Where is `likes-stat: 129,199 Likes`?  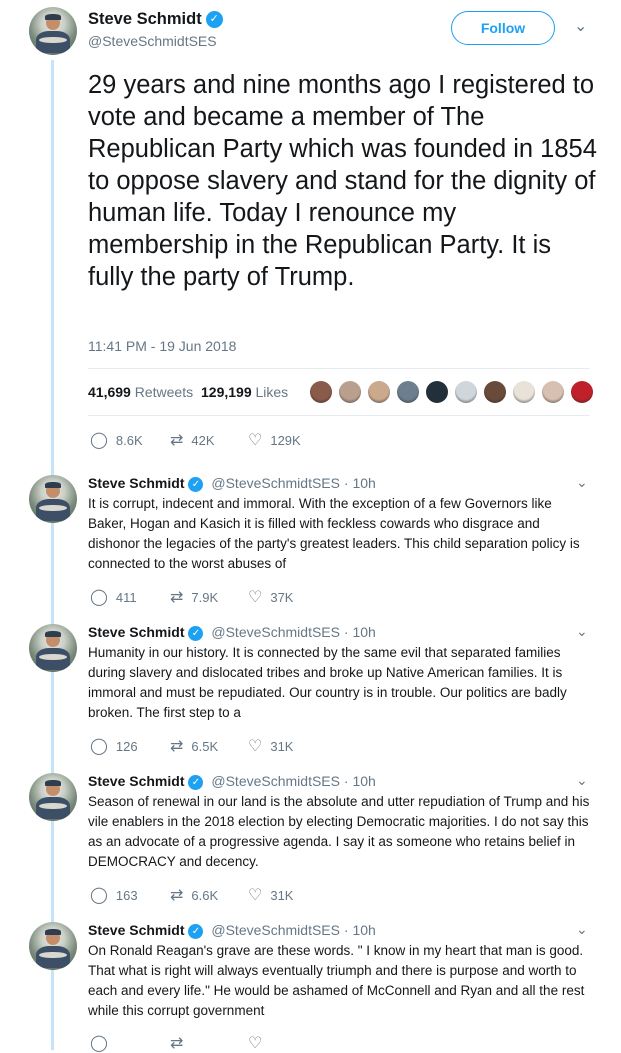 likes-stat: 129,199 Likes is located at coordinates (244, 392).